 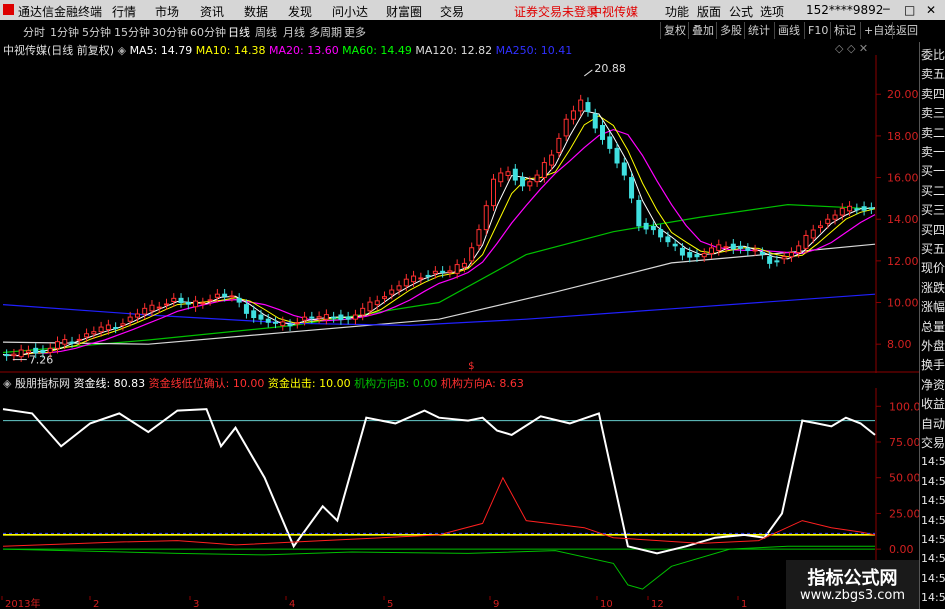 What do you see at coordinates (903, 303) in the screenshot?
I see `y-tick-label: 10.00` at bounding box center [903, 303].